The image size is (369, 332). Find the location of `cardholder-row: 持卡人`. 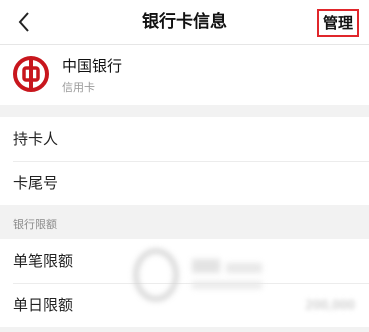

cardholder-row: 持卡人 is located at coordinates (184, 139).